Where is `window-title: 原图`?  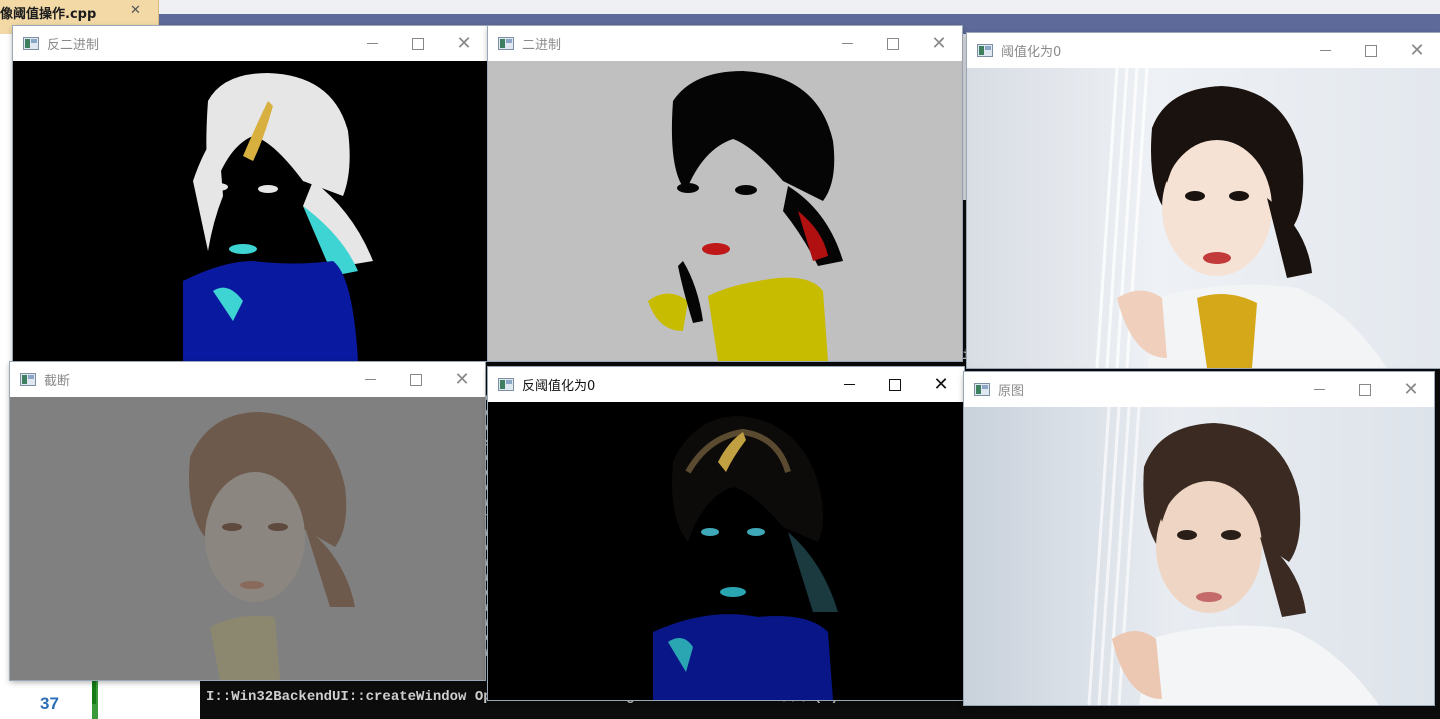 window-title: 原图 is located at coordinates (1011, 391).